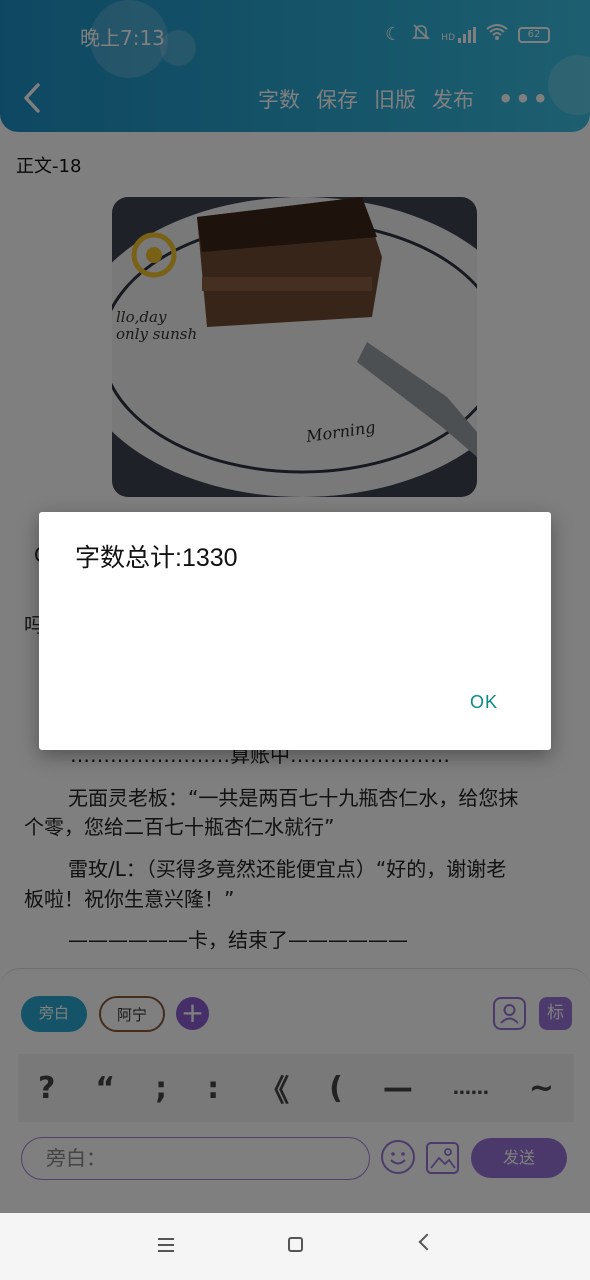  I want to click on dialog-message: 字数总计:1330, so click(156, 558).